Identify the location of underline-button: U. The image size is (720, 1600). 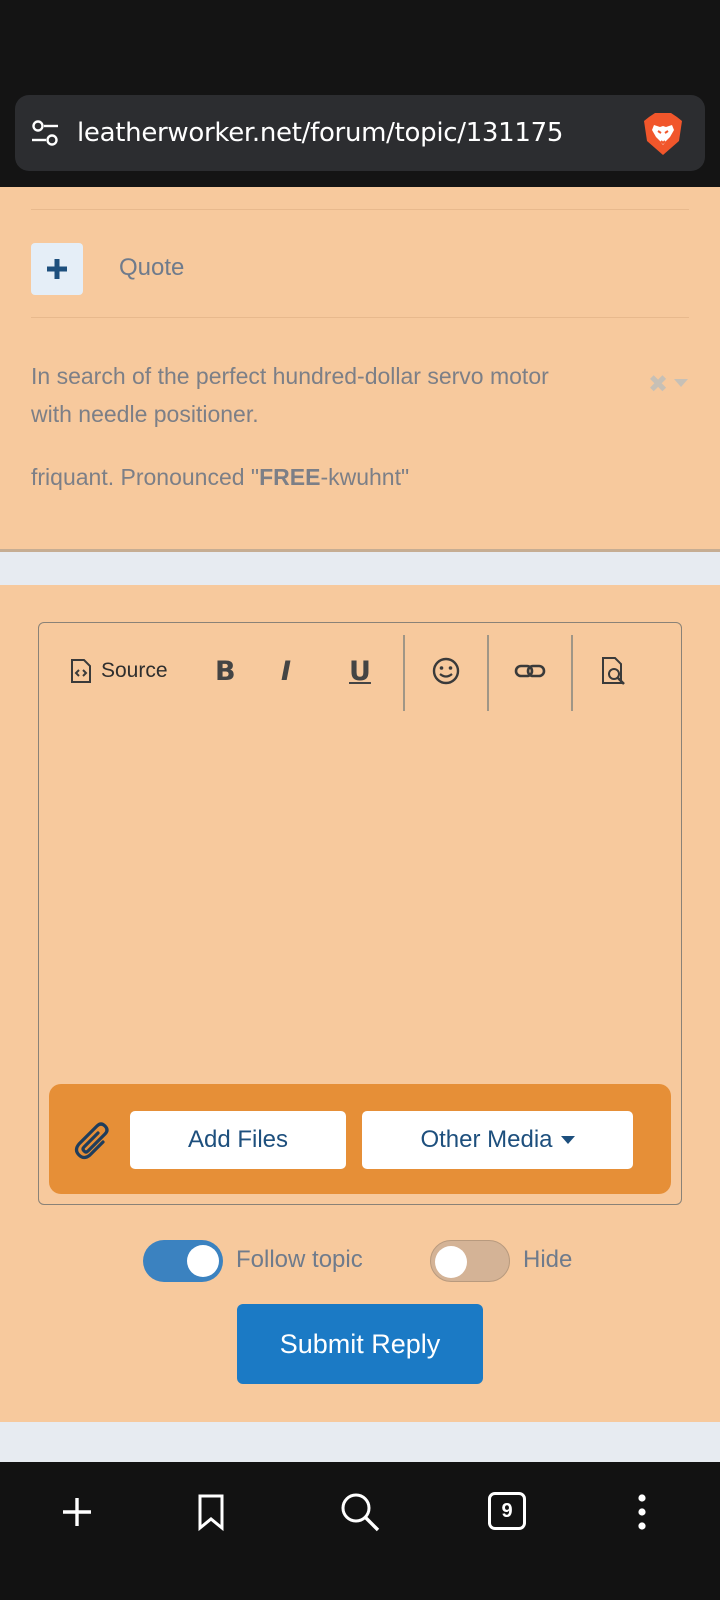
(360, 671).